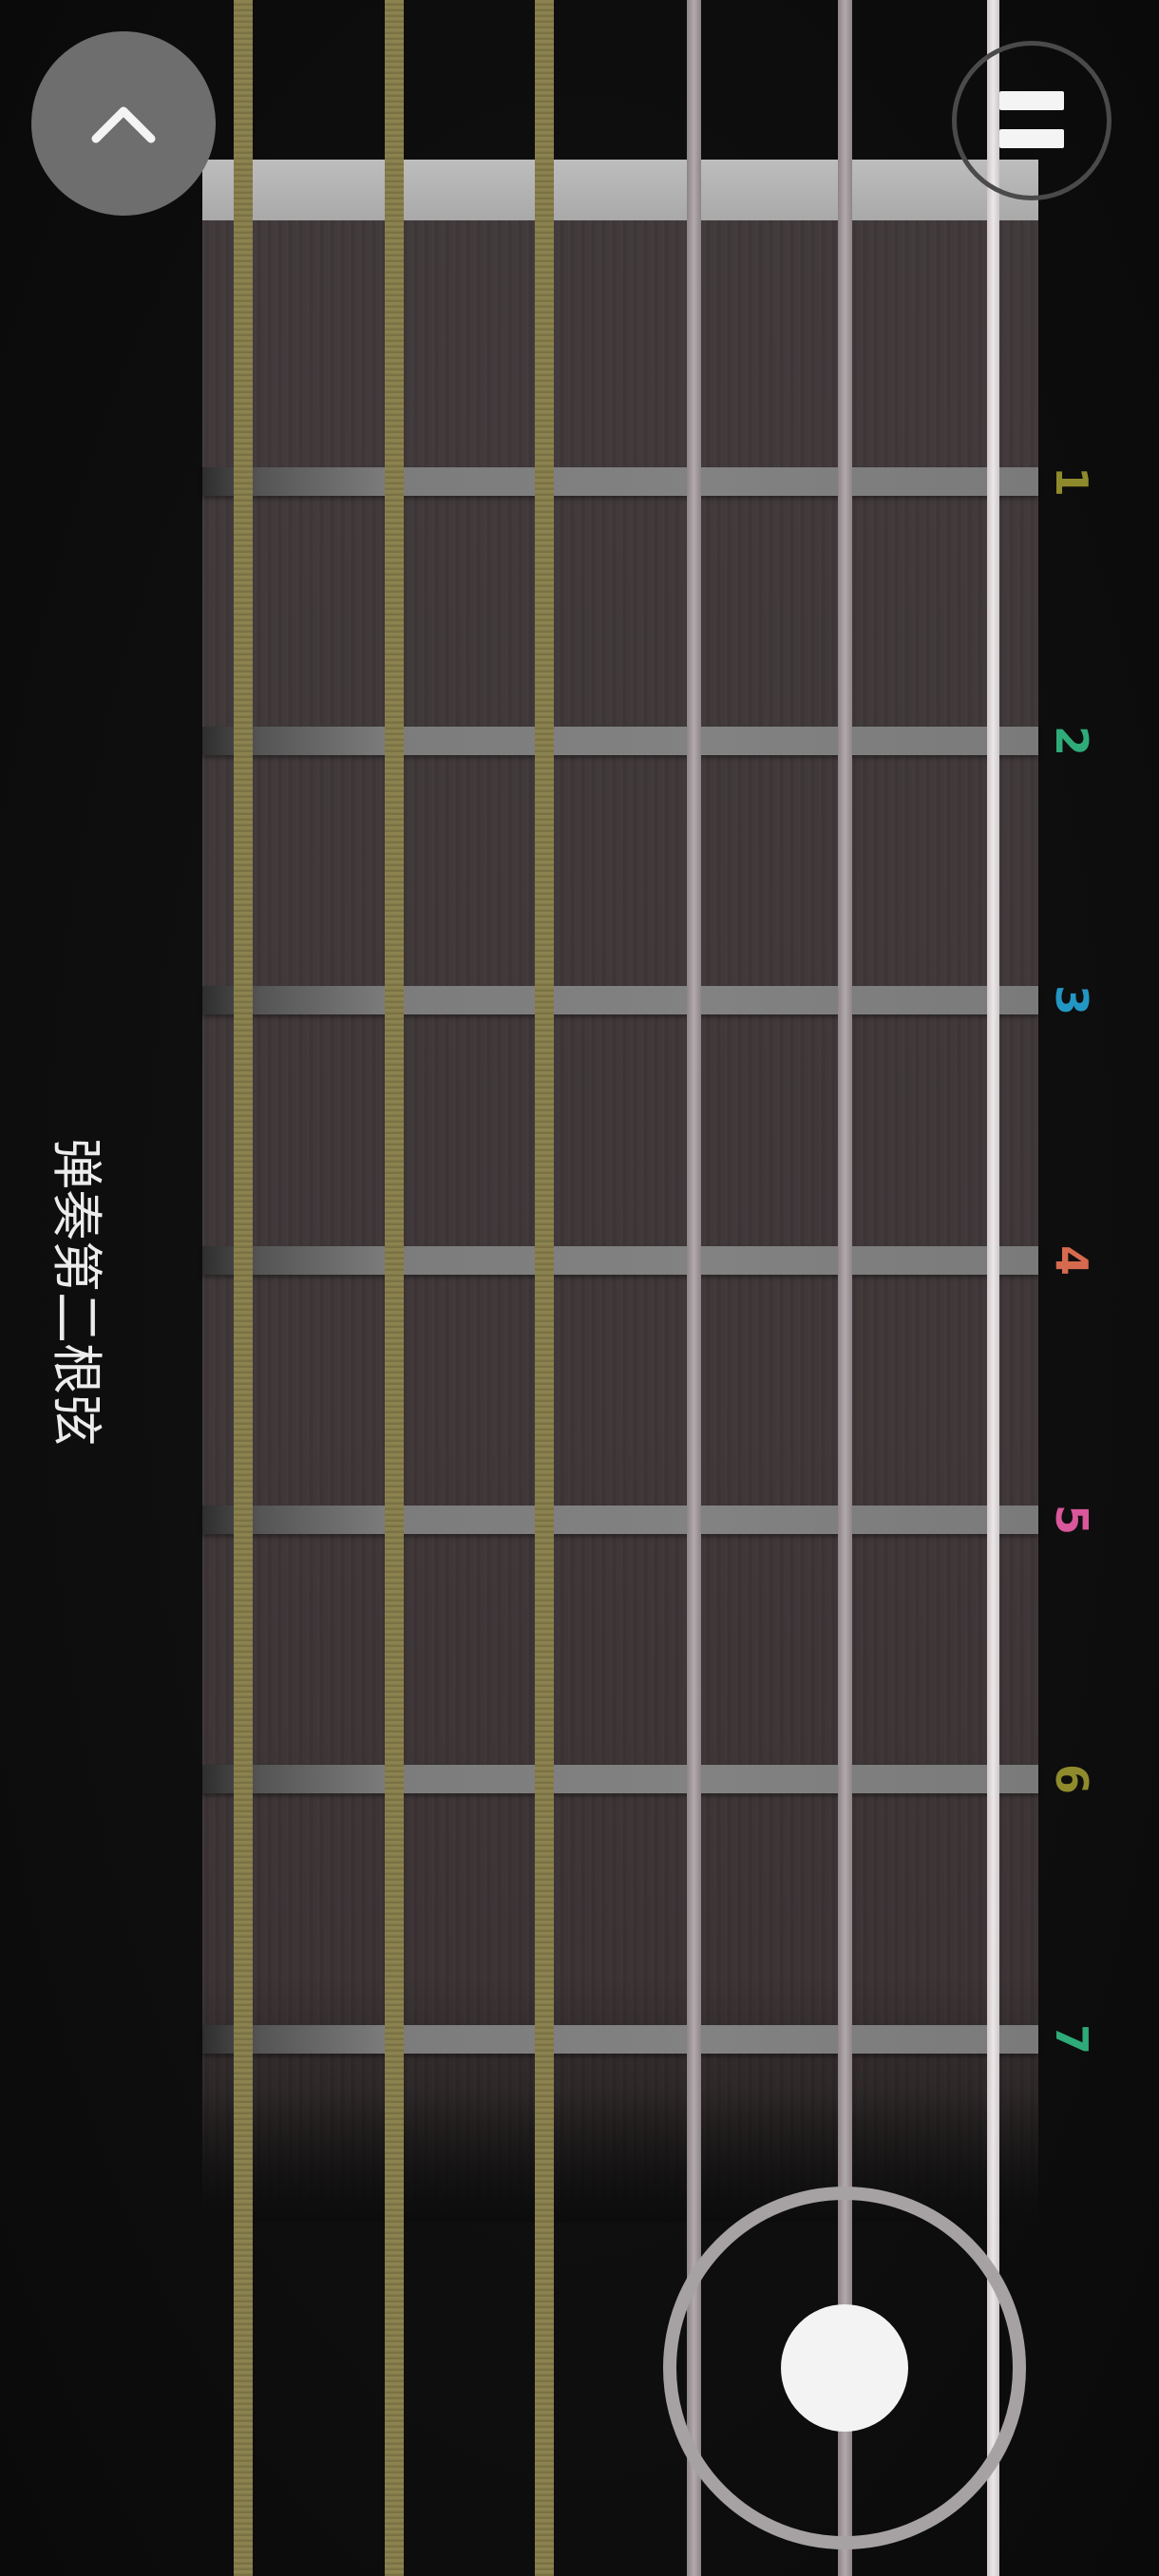 Image resolution: width=1159 pixels, height=2576 pixels. Describe the element at coordinates (1071, 1260) in the screenshot. I see `fret-number-4: 4` at that location.